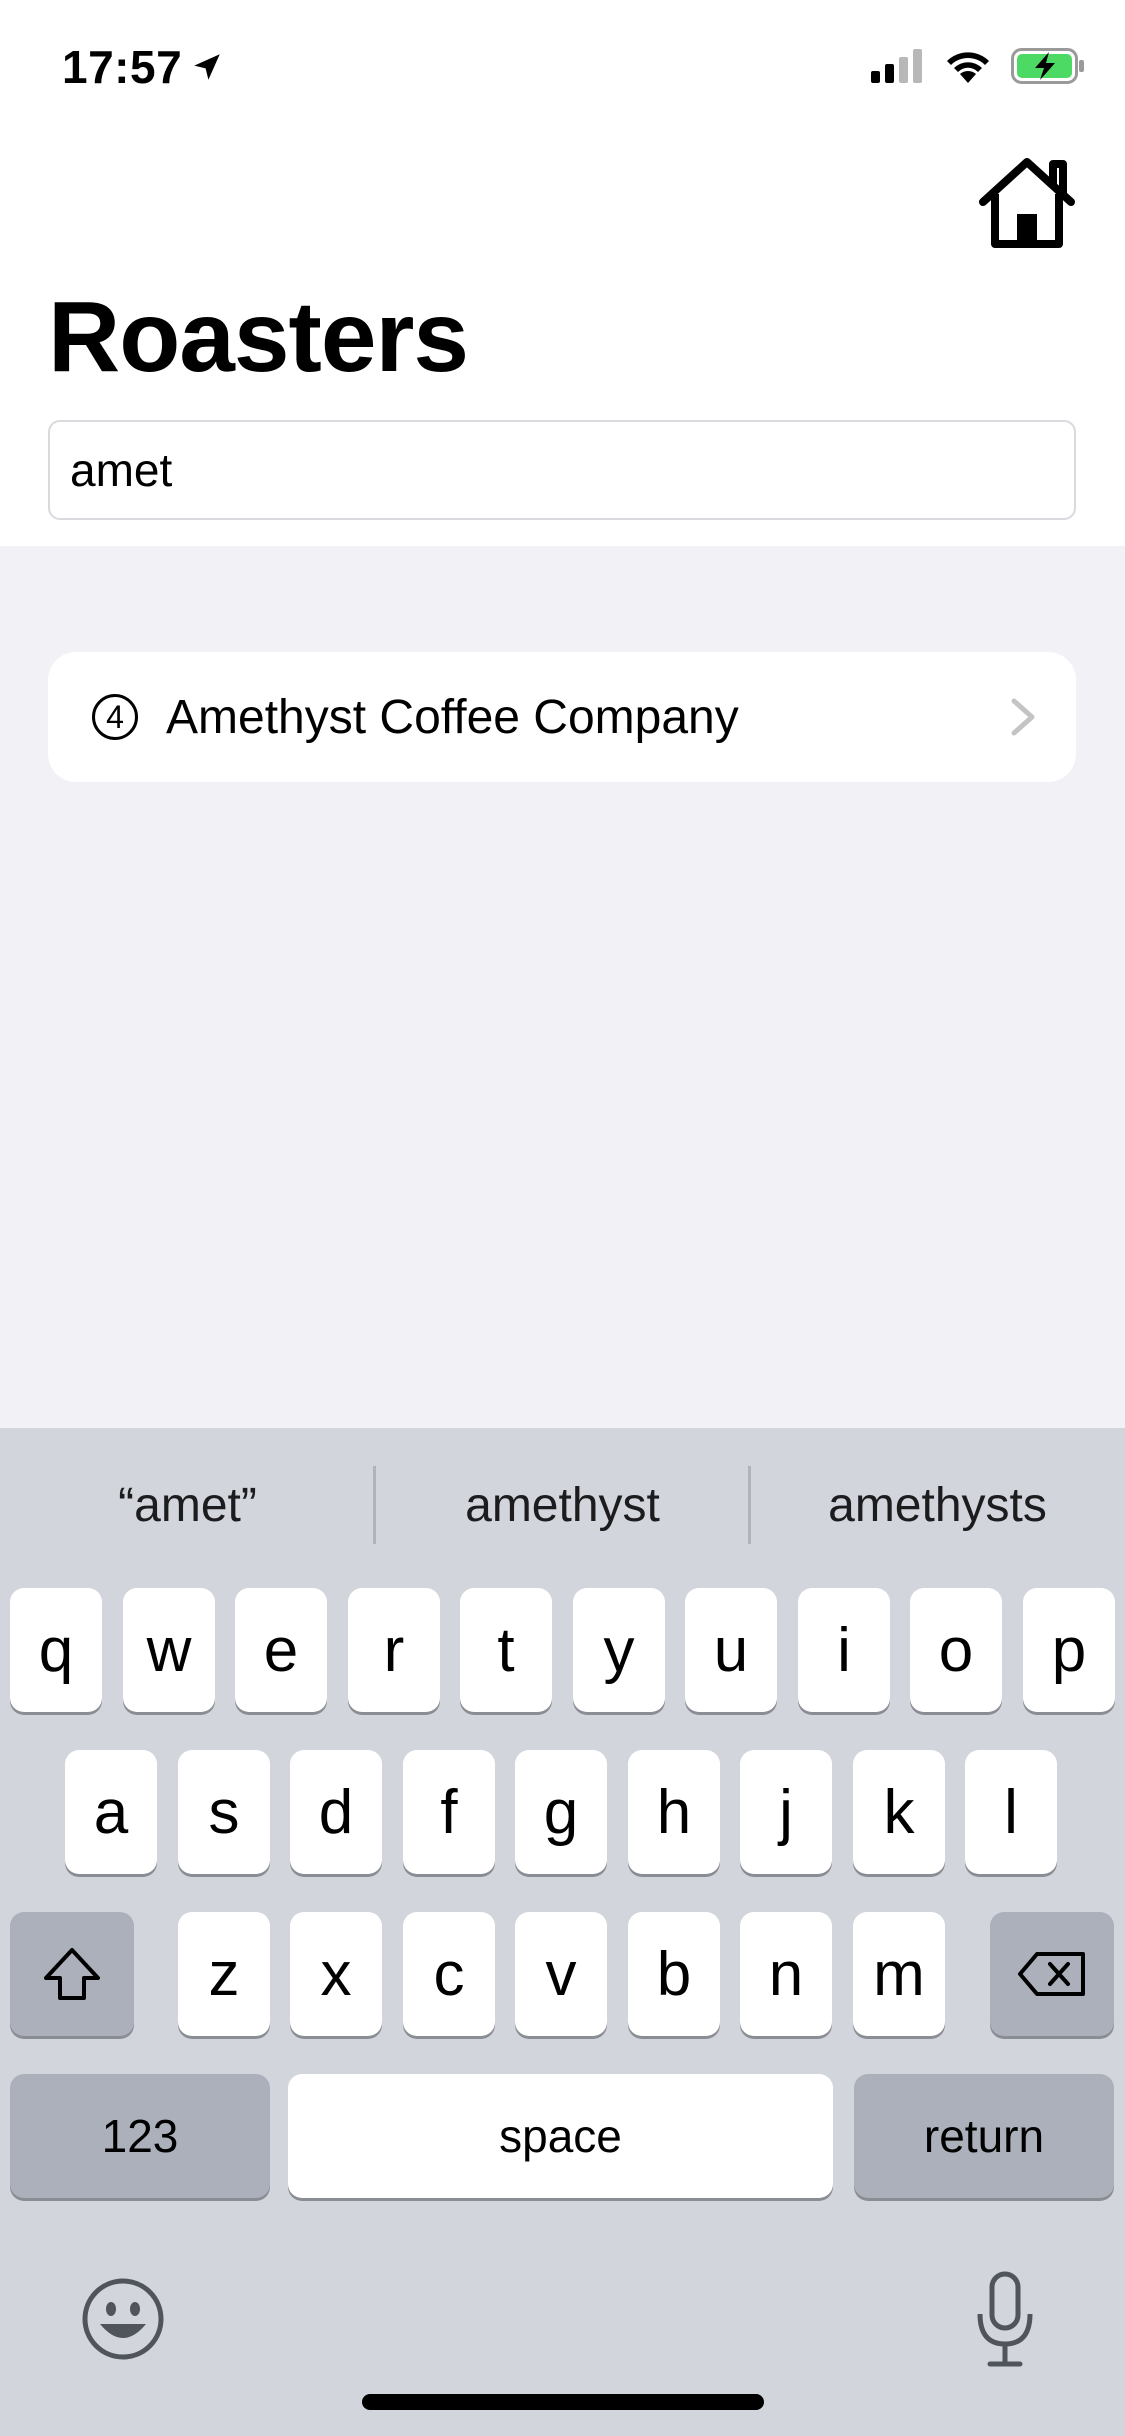 The image size is (1125, 2436). I want to click on delete-key, so click(1052, 1974).